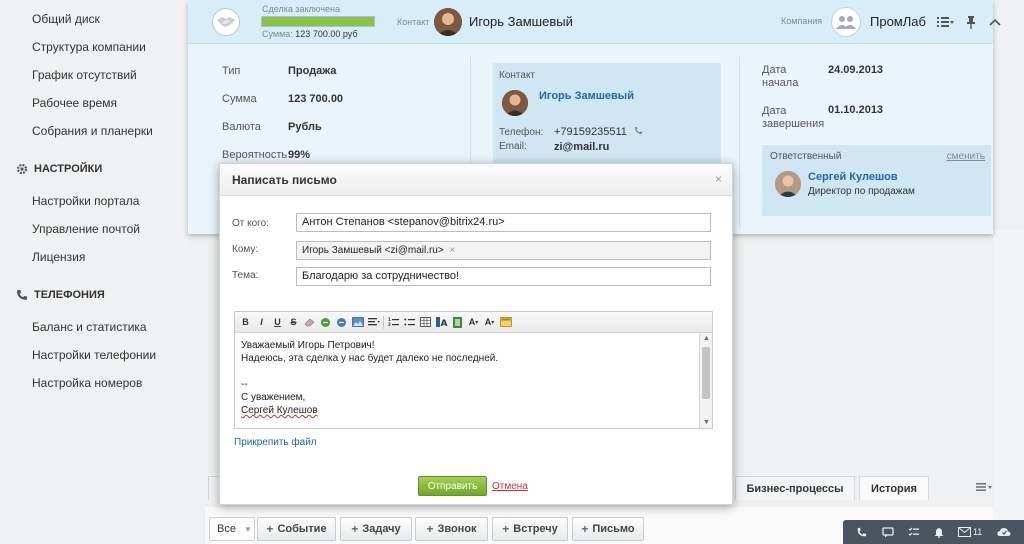  Describe the element at coordinates (66, 19) in the screenshot. I see `sidebar-item-shared-disk: Общий диск` at that location.